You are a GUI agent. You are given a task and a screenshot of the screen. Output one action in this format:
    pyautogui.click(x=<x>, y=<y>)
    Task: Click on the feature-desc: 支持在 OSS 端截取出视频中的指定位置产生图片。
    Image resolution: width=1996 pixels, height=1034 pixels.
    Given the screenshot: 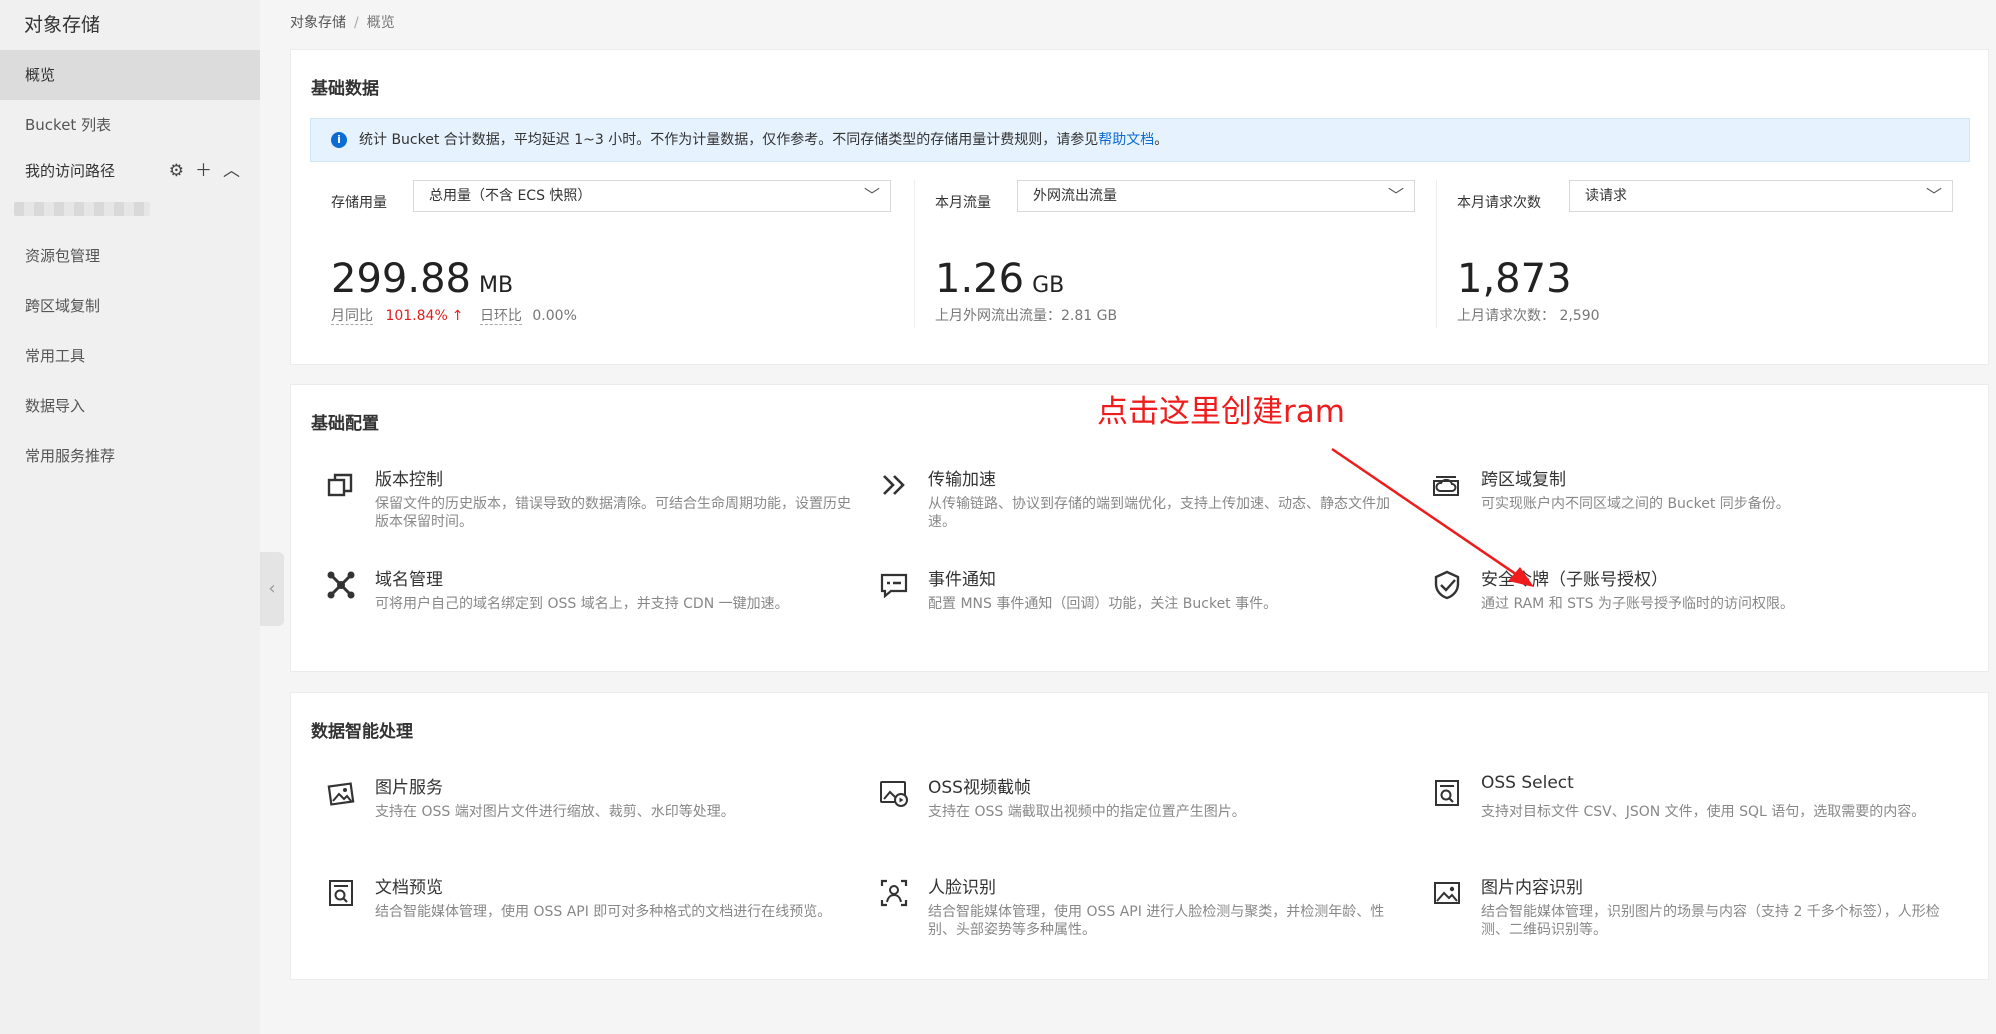 What is the action you would take?
    pyautogui.click(x=1087, y=812)
    